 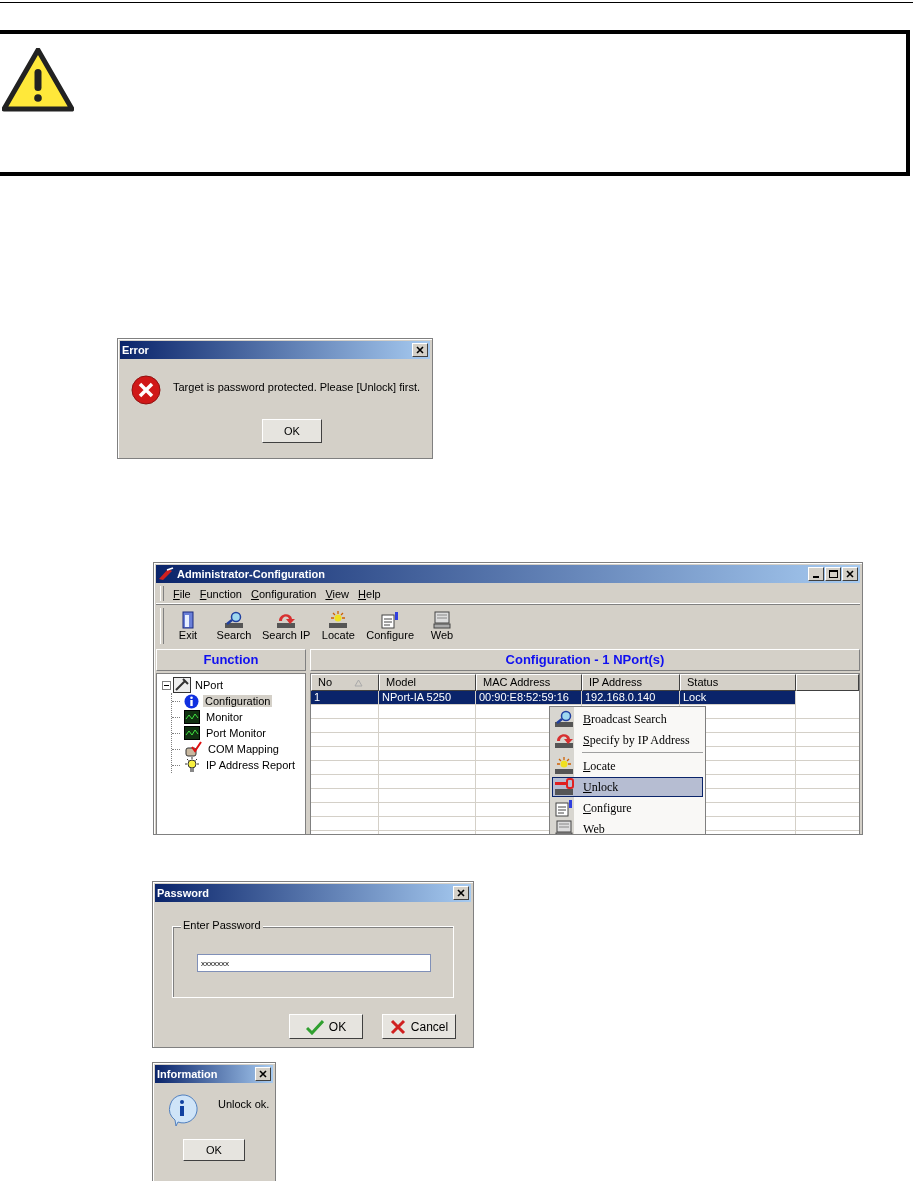 I want to click on door-icon, so click(x=188, y=620).